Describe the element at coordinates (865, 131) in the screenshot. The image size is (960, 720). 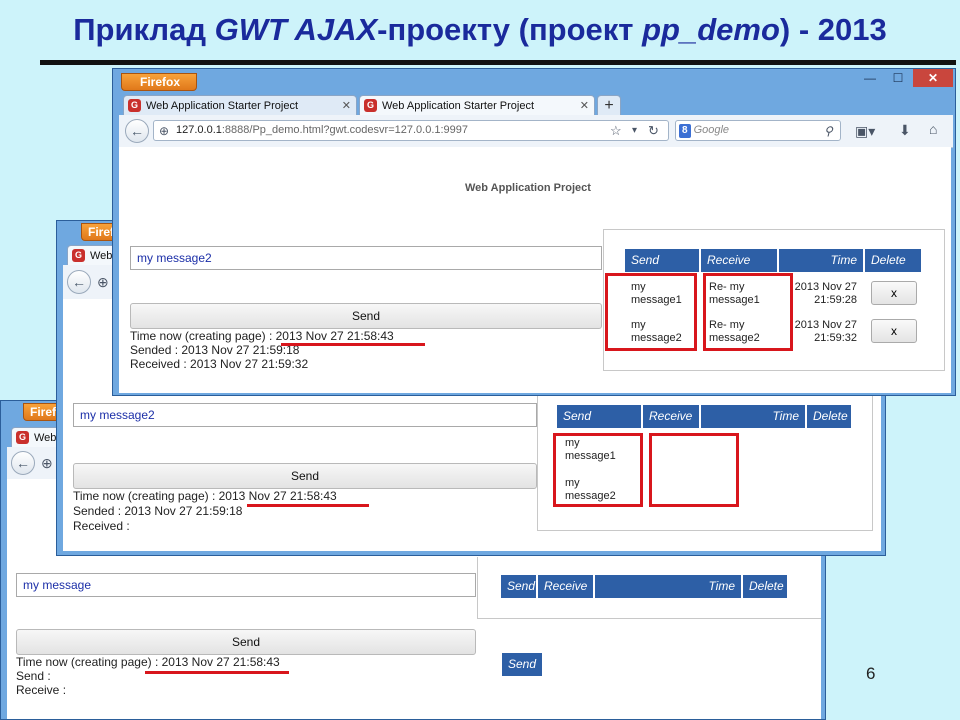
I see `bookmarks-icon: ▣▾` at that location.